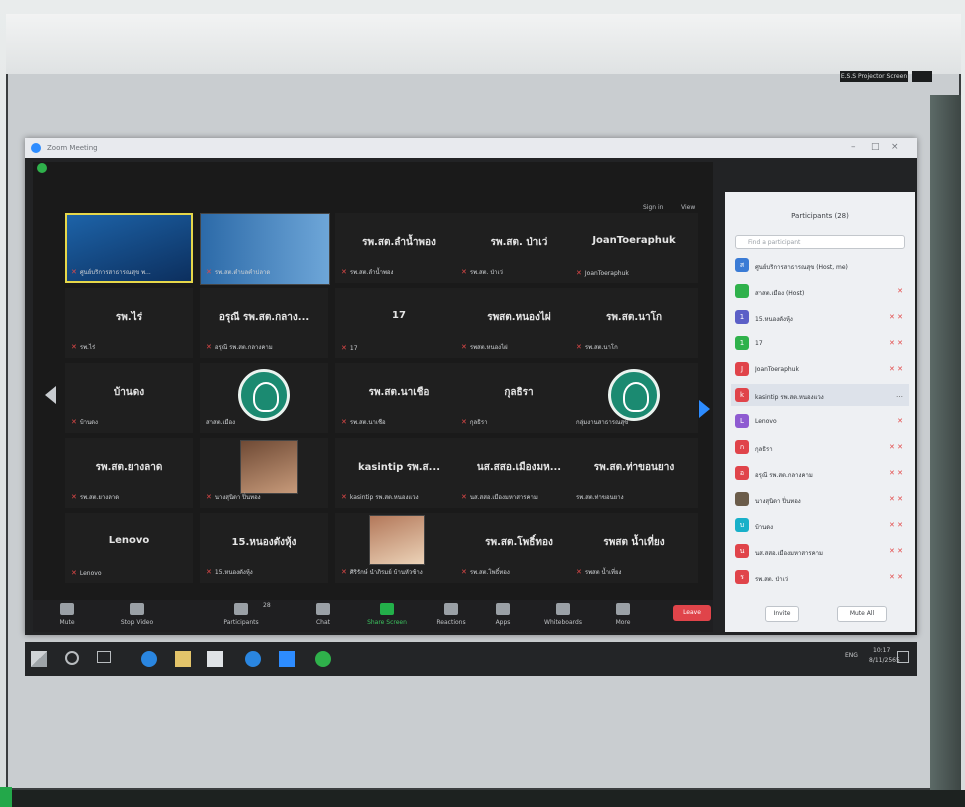 The height and width of the screenshot is (807, 965). What do you see at coordinates (634, 473) in the screenshot?
I see `video-tile: รพ.สต.ท่าขอนยาง รพ.สต.ท่าขอนยาง` at bounding box center [634, 473].